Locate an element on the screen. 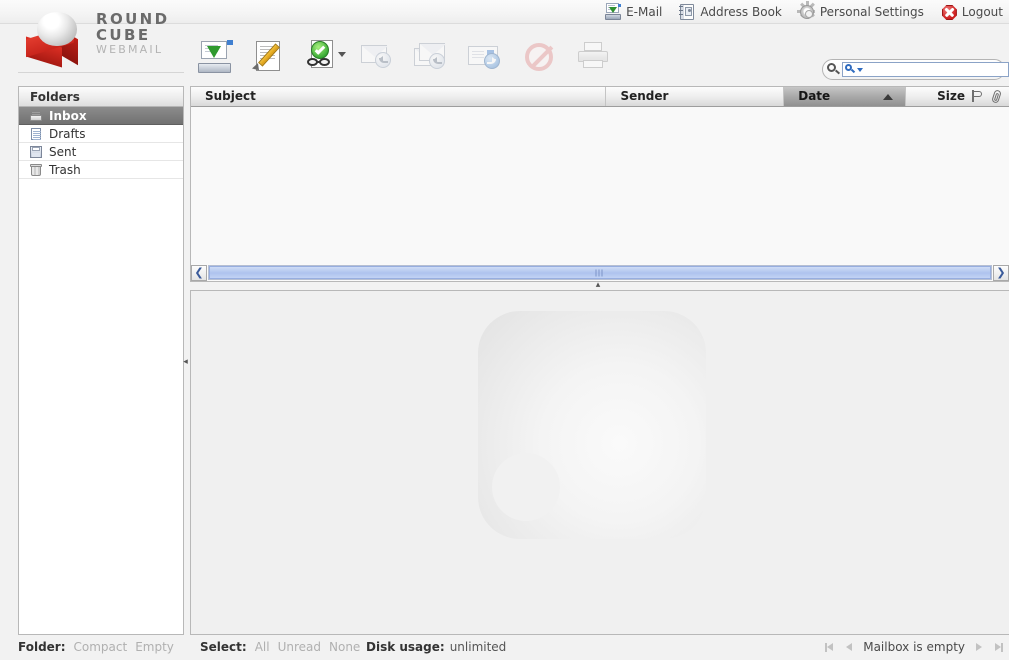 The image size is (1009, 660). column-label: Size is located at coordinates (951, 96).